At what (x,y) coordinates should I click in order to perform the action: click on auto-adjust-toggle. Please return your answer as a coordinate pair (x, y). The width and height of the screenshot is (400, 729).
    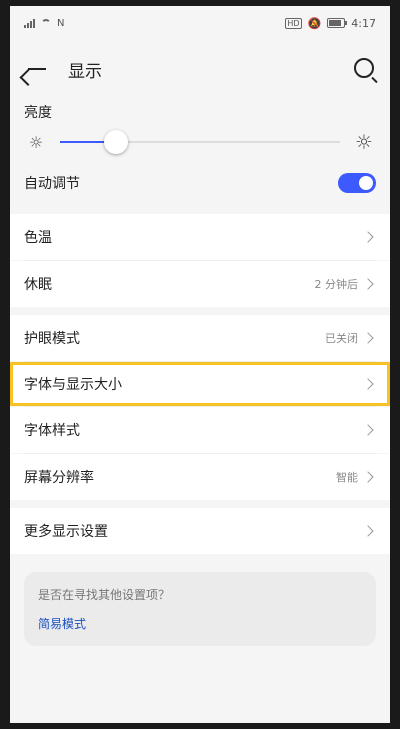
    Looking at the image, I should click on (357, 183).